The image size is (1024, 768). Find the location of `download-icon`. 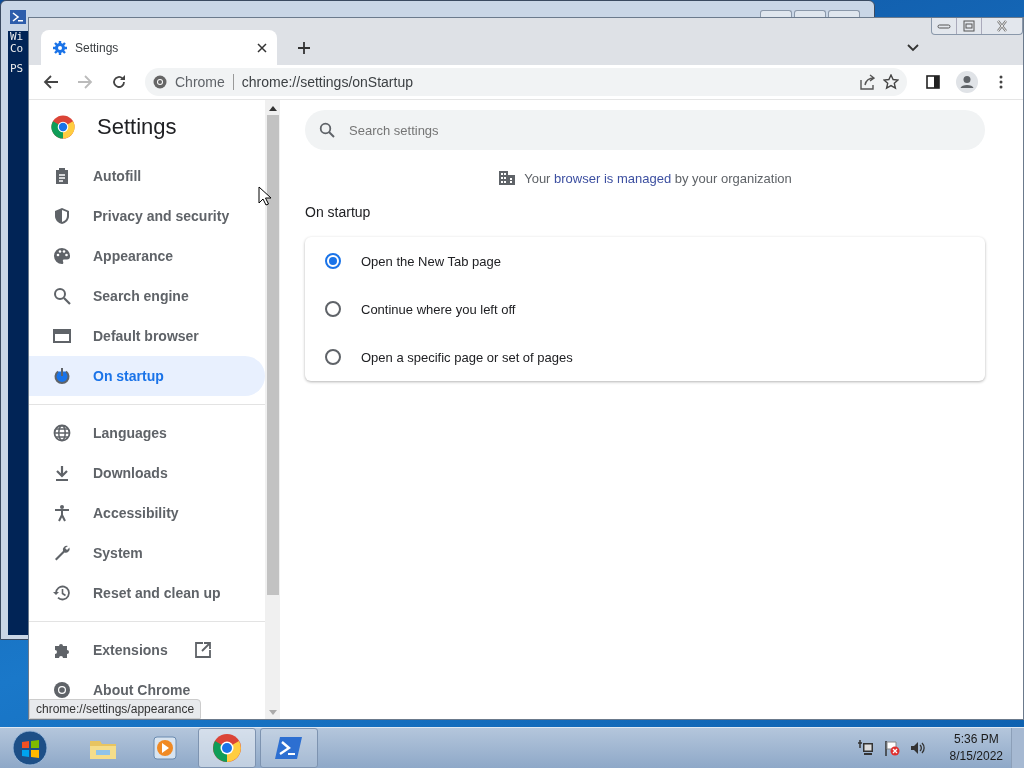

download-icon is located at coordinates (62, 473).